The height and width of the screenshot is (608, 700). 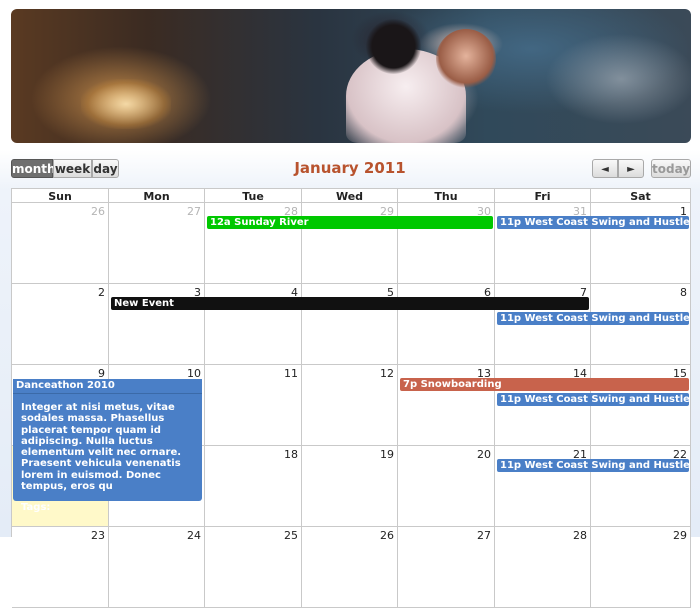 What do you see at coordinates (683, 292) in the screenshot?
I see `day-number: 8` at bounding box center [683, 292].